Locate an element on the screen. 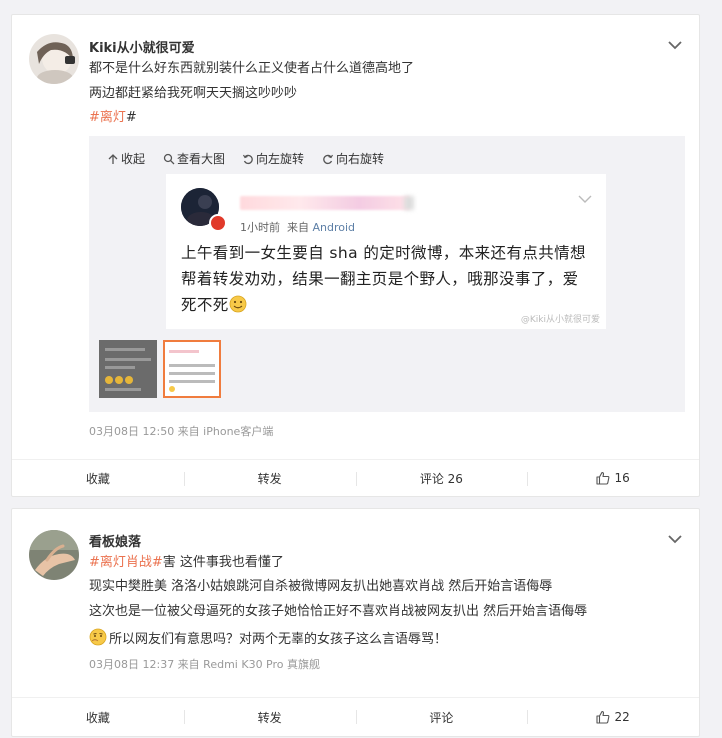  action-bar: 收藏 转发 评论 22 is located at coordinates (355, 716).